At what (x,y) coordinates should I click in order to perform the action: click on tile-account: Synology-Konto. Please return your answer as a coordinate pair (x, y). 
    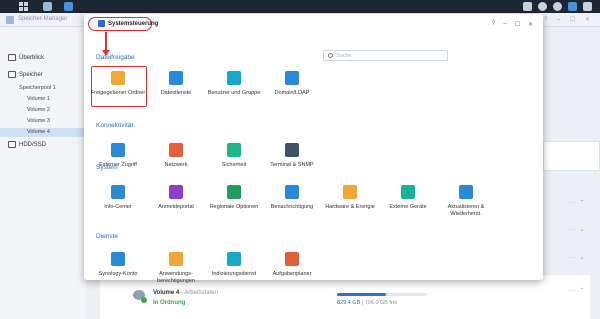
    Looking at the image, I should click on (118, 265).